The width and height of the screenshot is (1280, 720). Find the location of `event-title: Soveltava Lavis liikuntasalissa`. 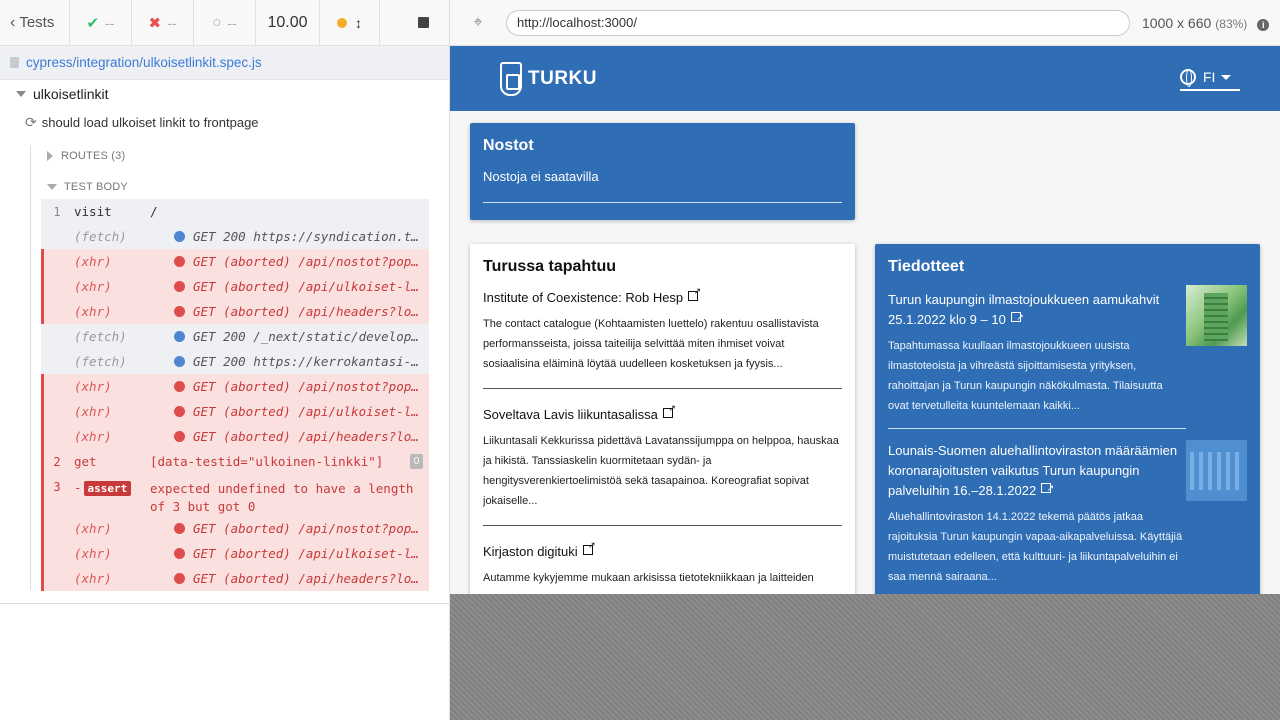

event-title: Soveltava Lavis liikuntasalissa is located at coordinates (570, 414).